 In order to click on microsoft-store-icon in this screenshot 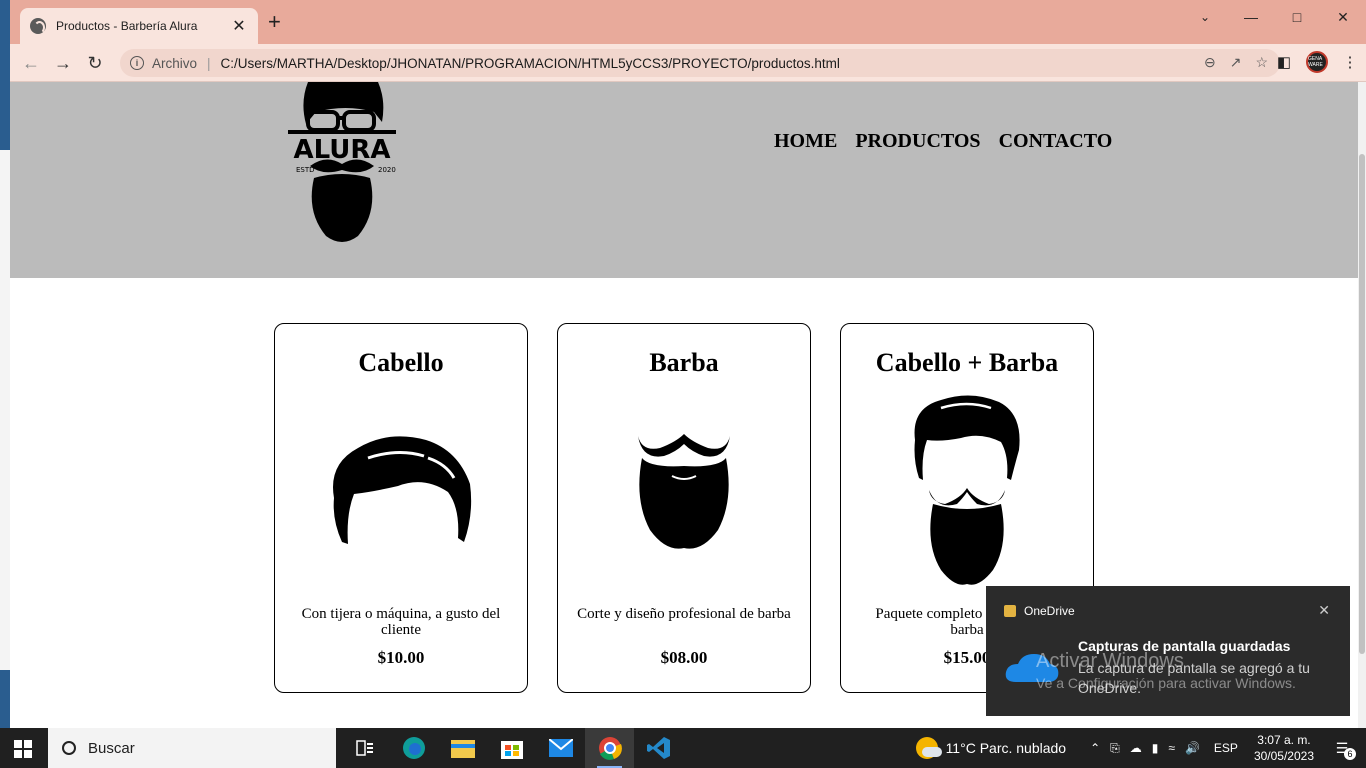, I will do `click(511, 748)`.